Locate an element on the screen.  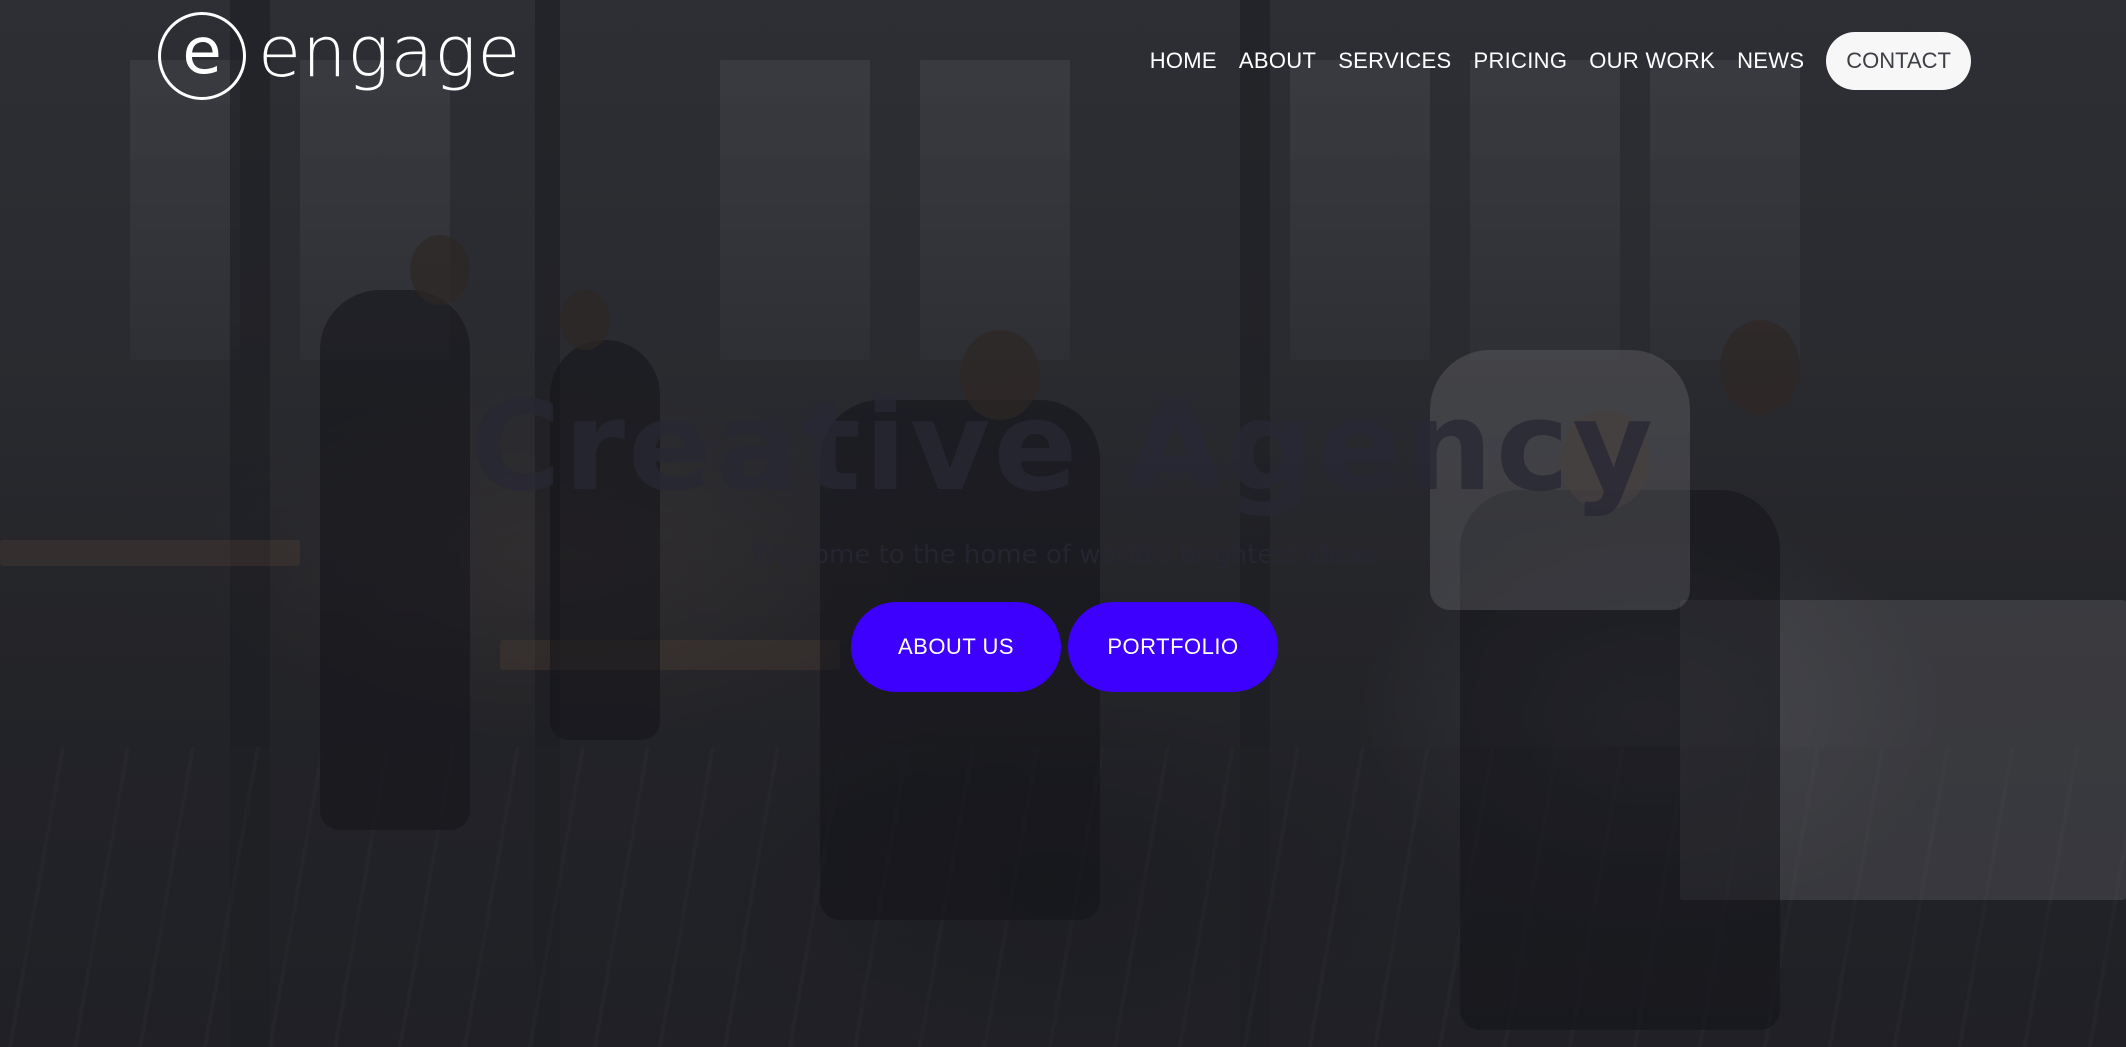
nav-item-about: ABOUT is located at coordinates (1277, 61).